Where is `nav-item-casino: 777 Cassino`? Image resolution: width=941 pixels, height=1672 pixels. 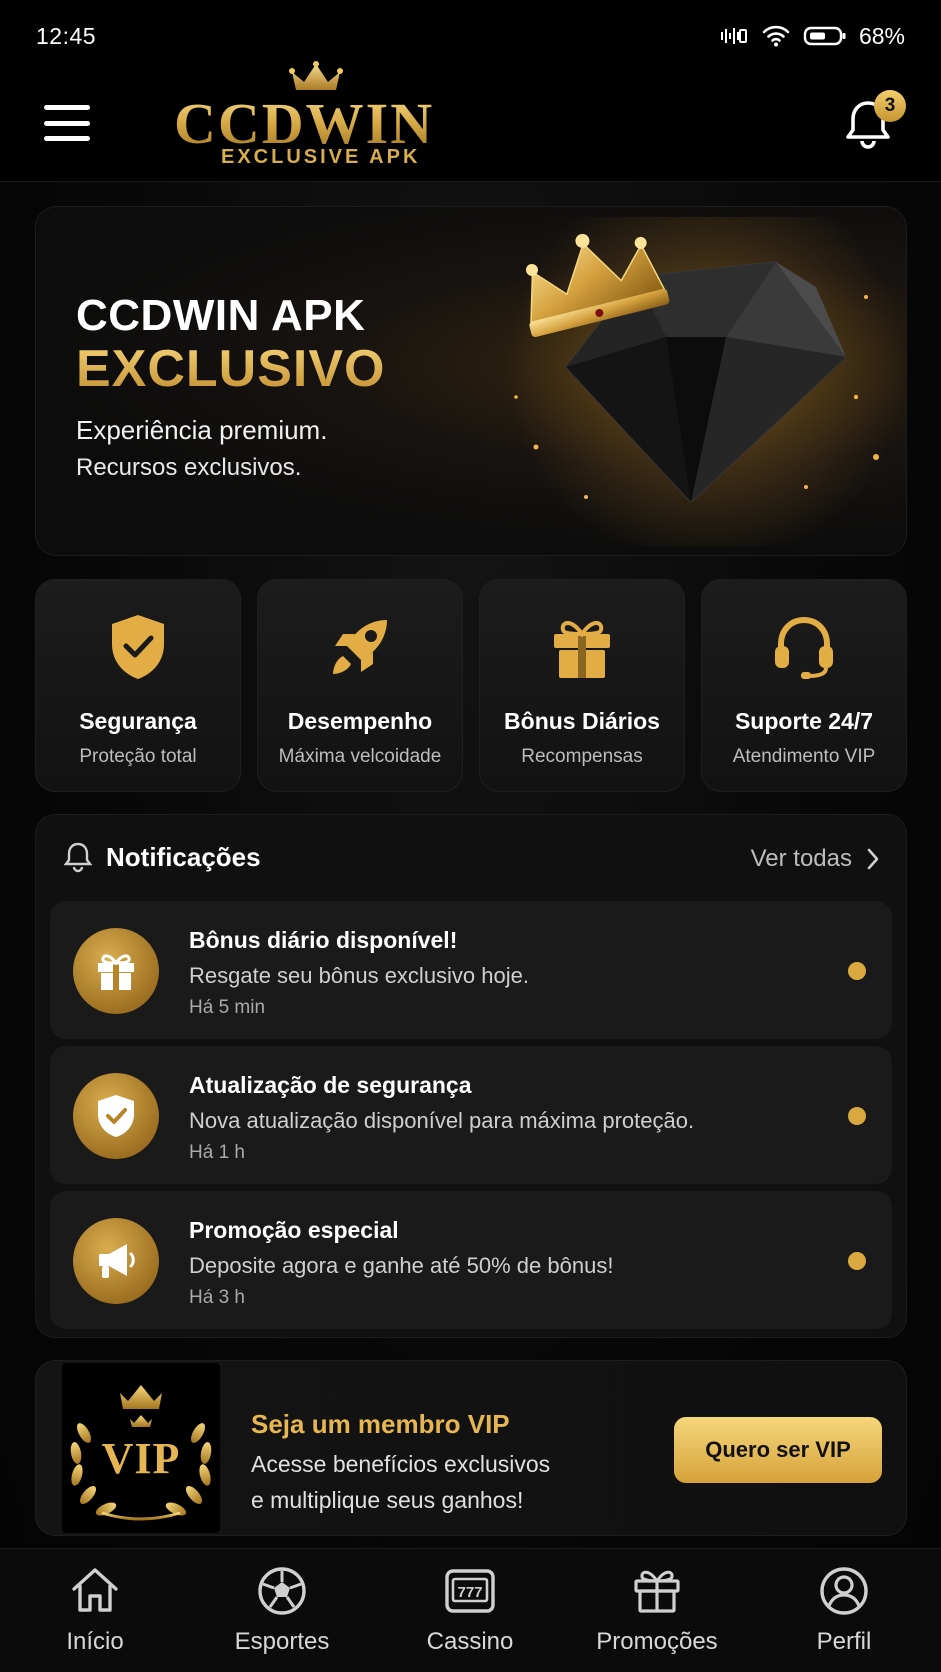
nav-item-casino: 777 Cassino is located at coordinates (470, 1610).